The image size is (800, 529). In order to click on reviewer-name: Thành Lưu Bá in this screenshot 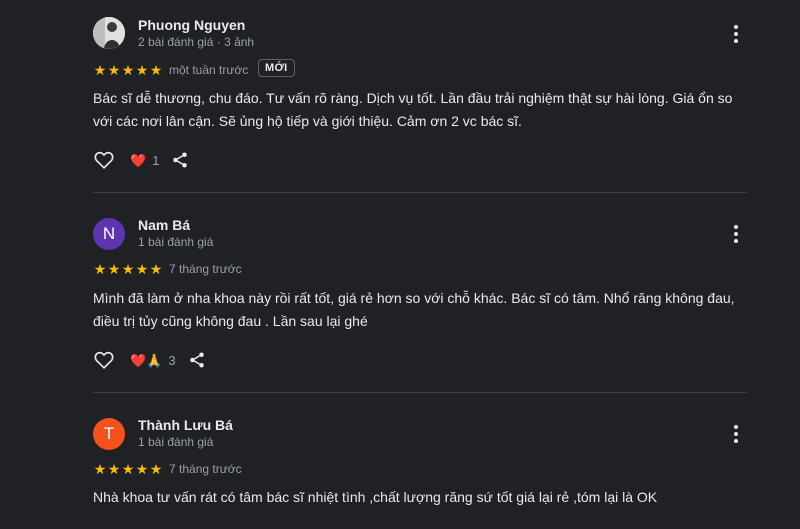, I will do `click(185, 425)`.